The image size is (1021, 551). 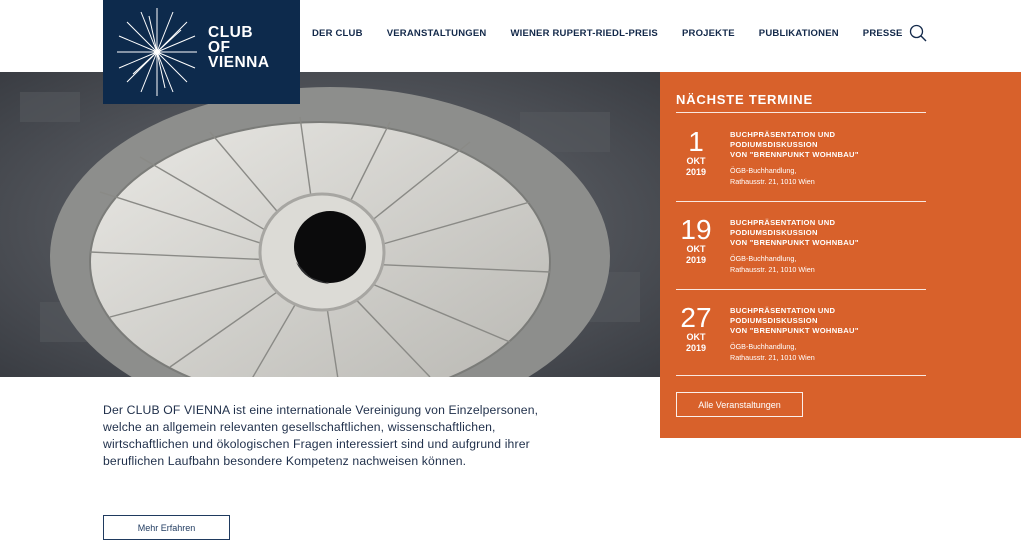 What do you see at coordinates (166, 527) in the screenshot?
I see `more-info-button: Mehr Erfahren` at bounding box center [166, 527].